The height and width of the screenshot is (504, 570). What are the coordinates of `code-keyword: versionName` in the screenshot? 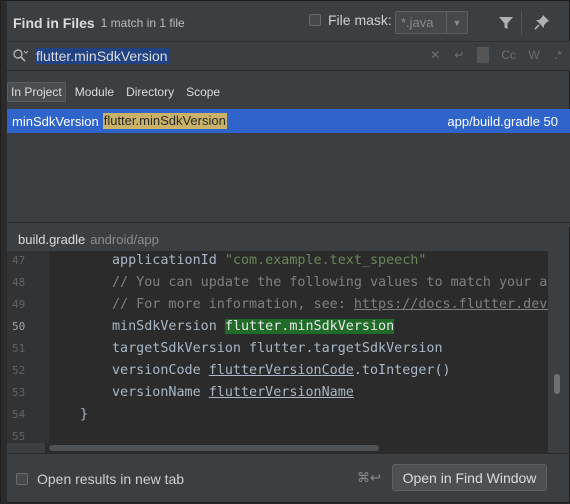 It's located at (160, 392).